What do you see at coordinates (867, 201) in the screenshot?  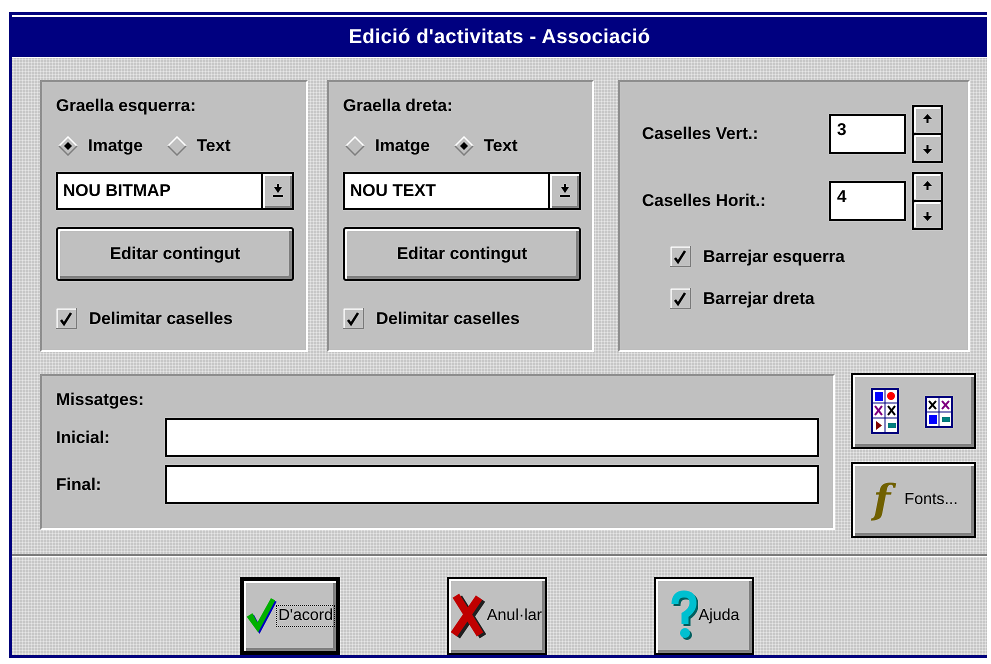 I see `number-field: 4` at bounding box center [867, 201].